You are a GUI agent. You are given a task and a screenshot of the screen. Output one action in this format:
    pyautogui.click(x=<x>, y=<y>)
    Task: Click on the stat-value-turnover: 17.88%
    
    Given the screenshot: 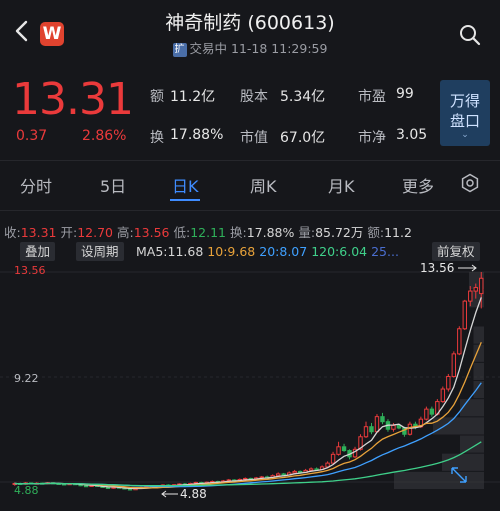 What is the action you would take?
    pyautogui.click(x=197, y=135)
    